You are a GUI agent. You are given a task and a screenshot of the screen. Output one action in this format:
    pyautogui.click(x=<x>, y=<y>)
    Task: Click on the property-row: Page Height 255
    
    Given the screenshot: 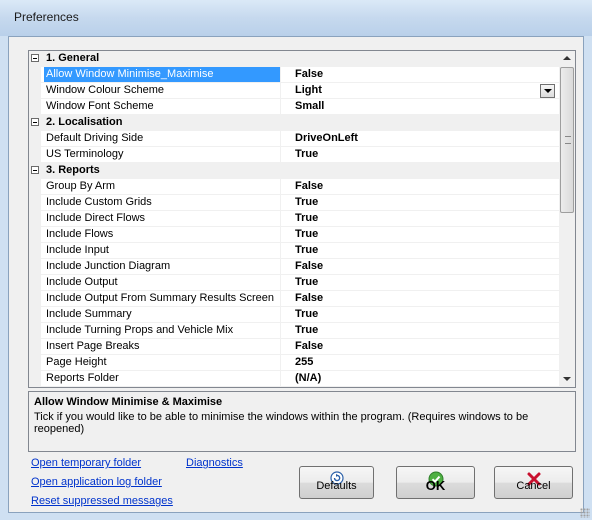 What is the action you would take?
    pyautogui.click(x=294, y=363)
    